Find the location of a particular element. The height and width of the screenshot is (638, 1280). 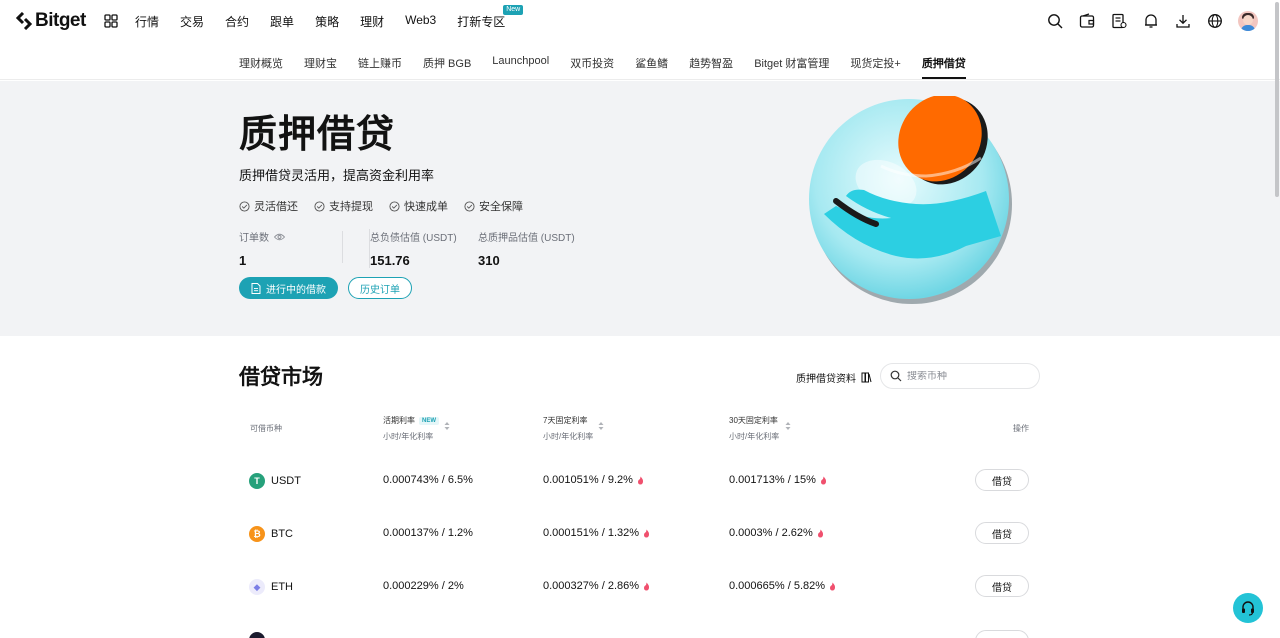

nav-launch-zone: 打新专区 New is located at coordinates (490, 17).